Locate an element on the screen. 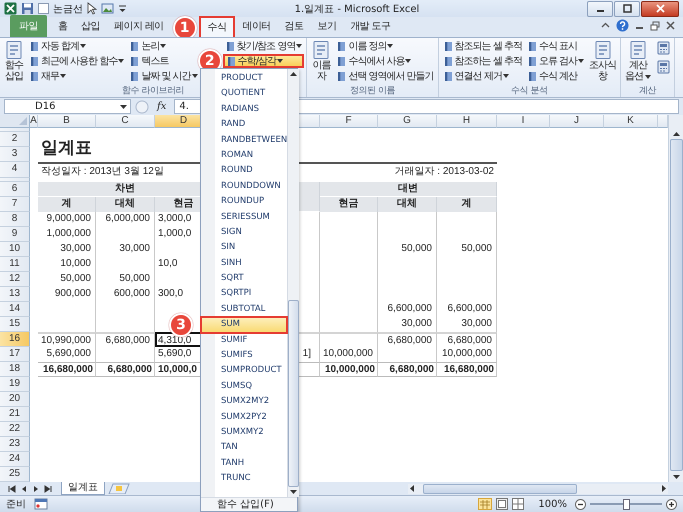 The width and height of the screenshot is (683, 512). column-header: J is located at coordinates (577, 121).